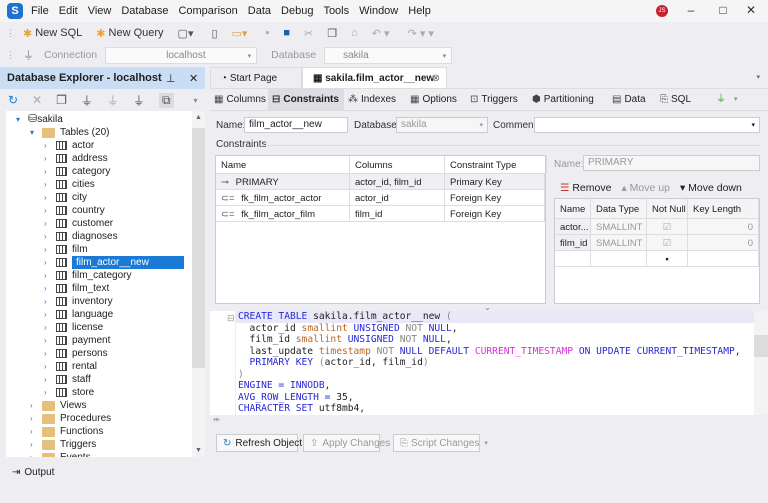 The height and width of the screenshot is (503, 768). I want to click on tree-table-film_category: › film_category, so click(87, 275).